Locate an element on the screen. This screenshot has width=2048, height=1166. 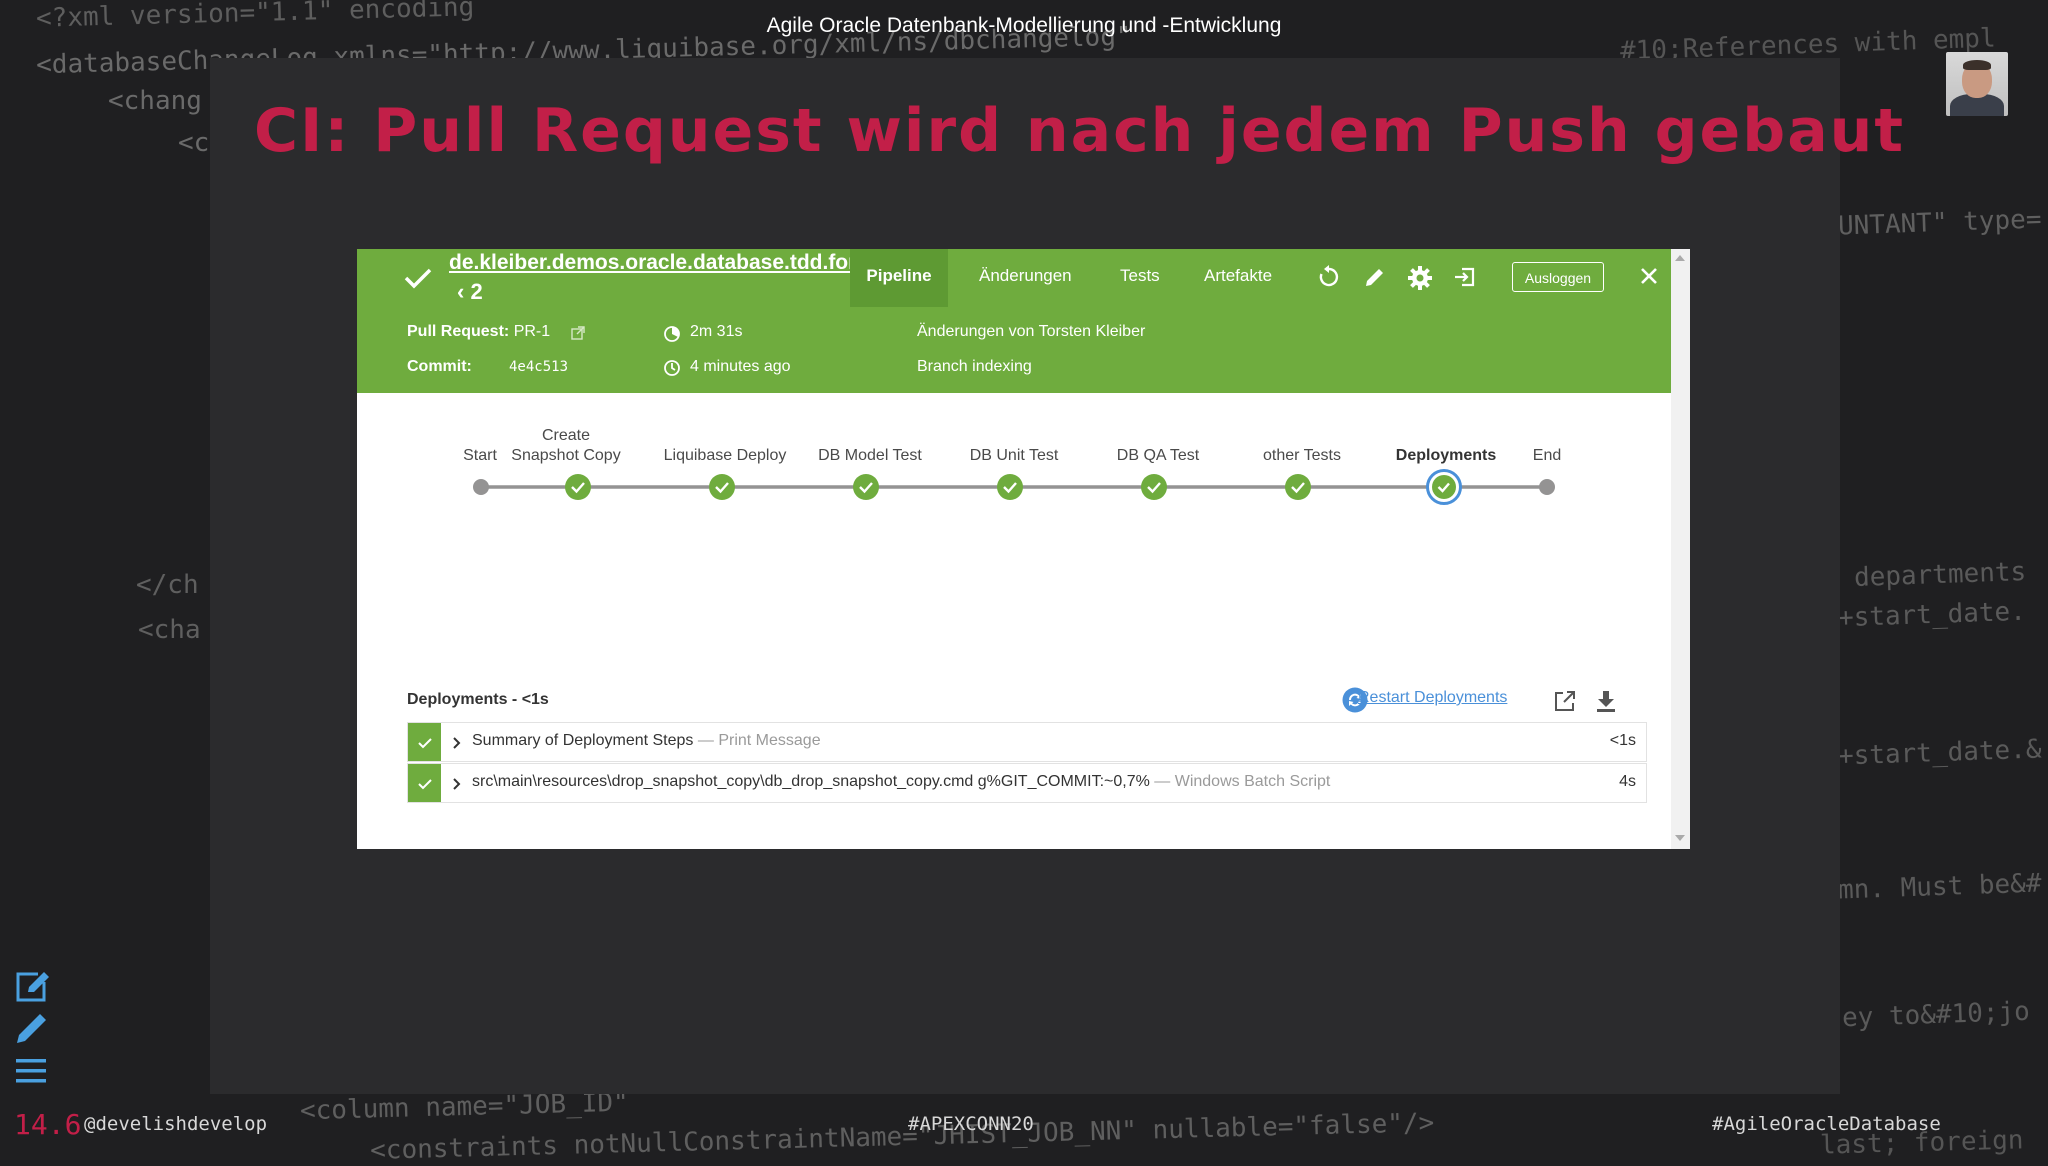
code-line: departments is located at coordinates (1940, 575).